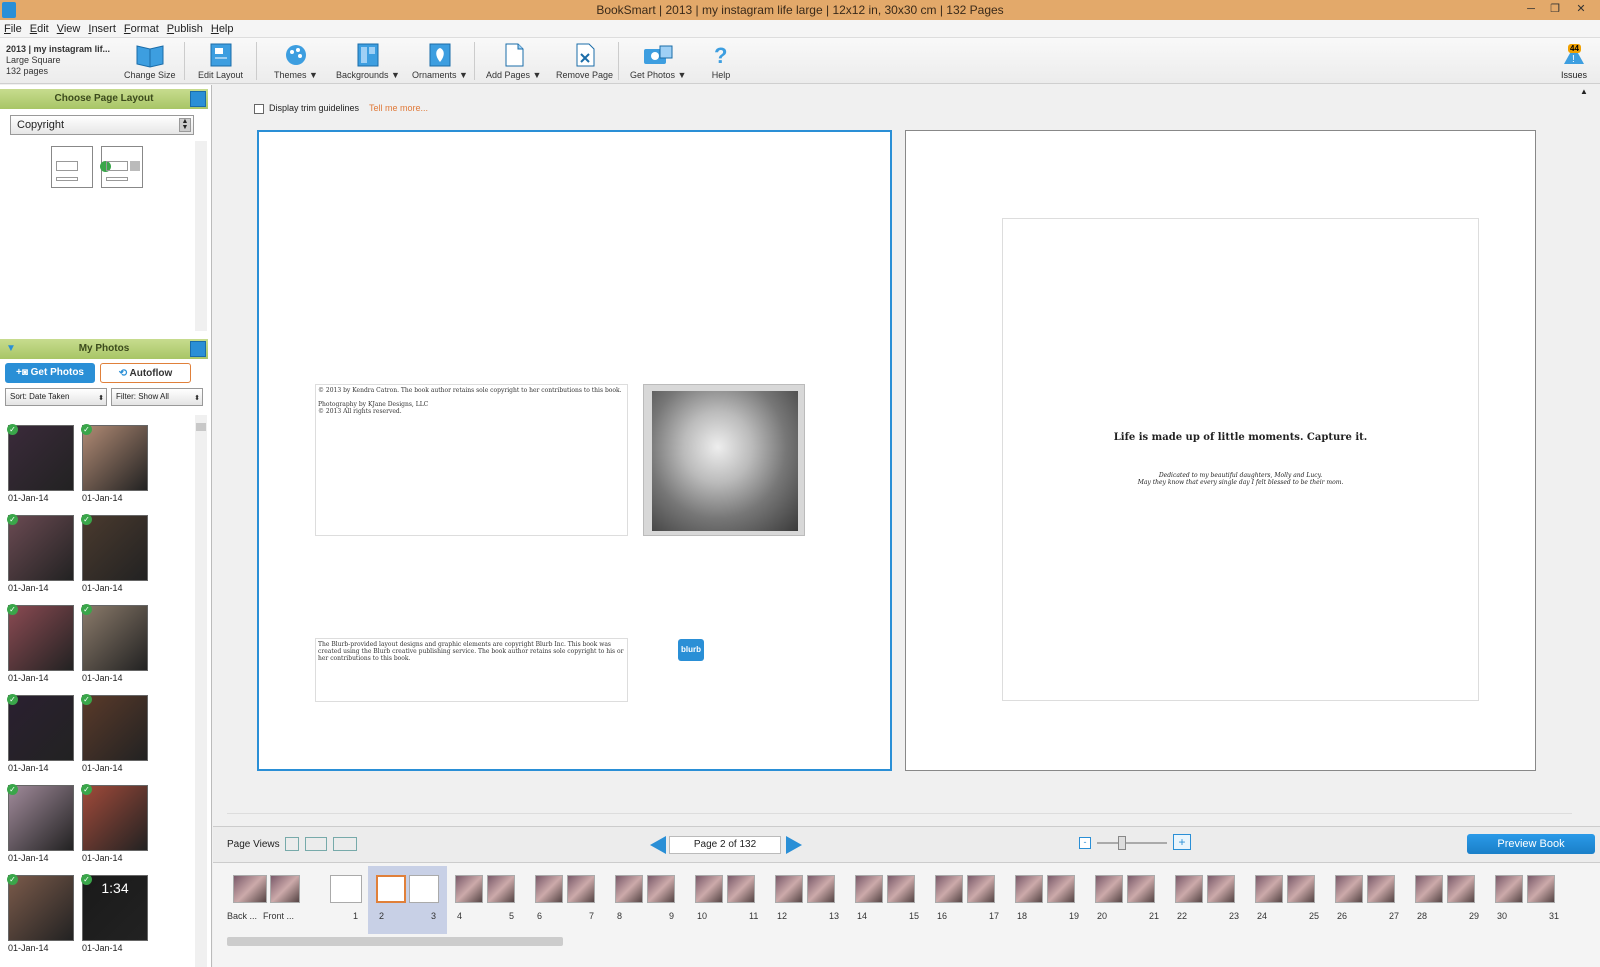 This screenshot has height=967, width=1600. I want to click on menu-insert: Insert, so click(102, 29).